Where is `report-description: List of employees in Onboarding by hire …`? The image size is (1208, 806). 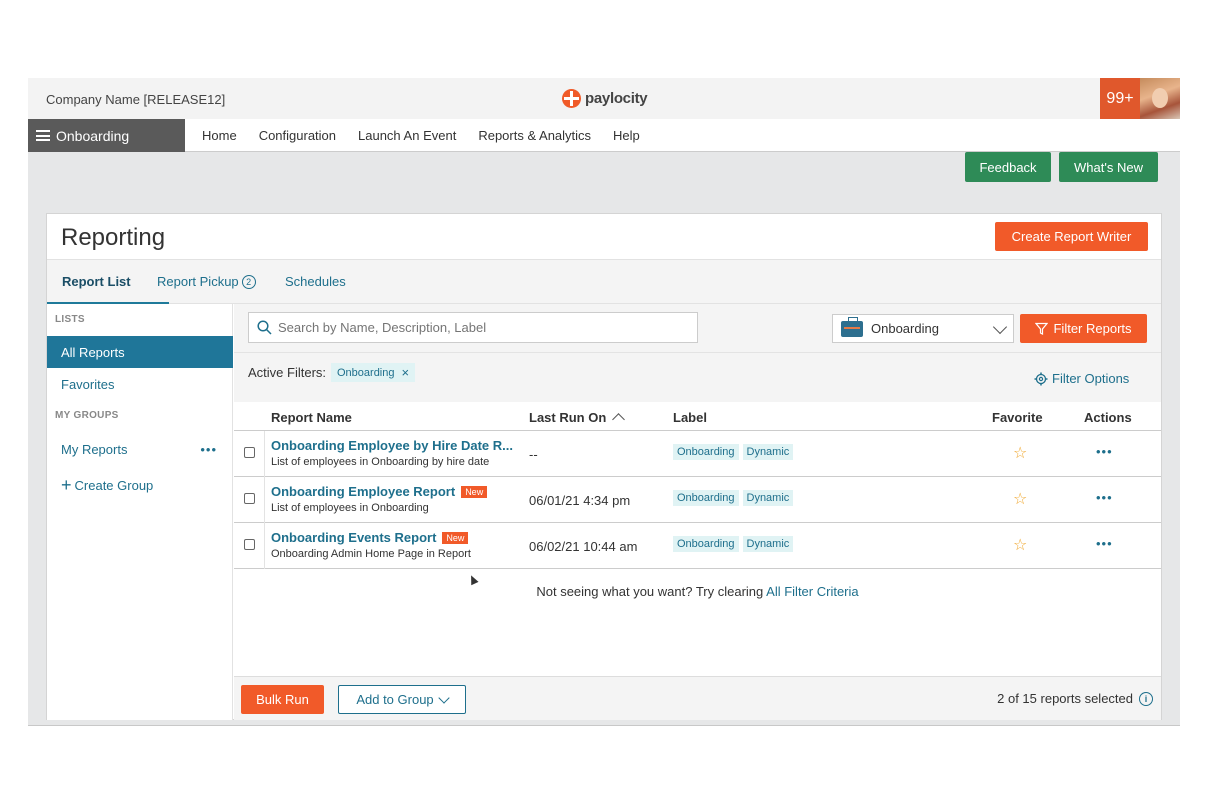
report-description: List of employees in Onboarding by hire … is located at coordinates (380, 462).